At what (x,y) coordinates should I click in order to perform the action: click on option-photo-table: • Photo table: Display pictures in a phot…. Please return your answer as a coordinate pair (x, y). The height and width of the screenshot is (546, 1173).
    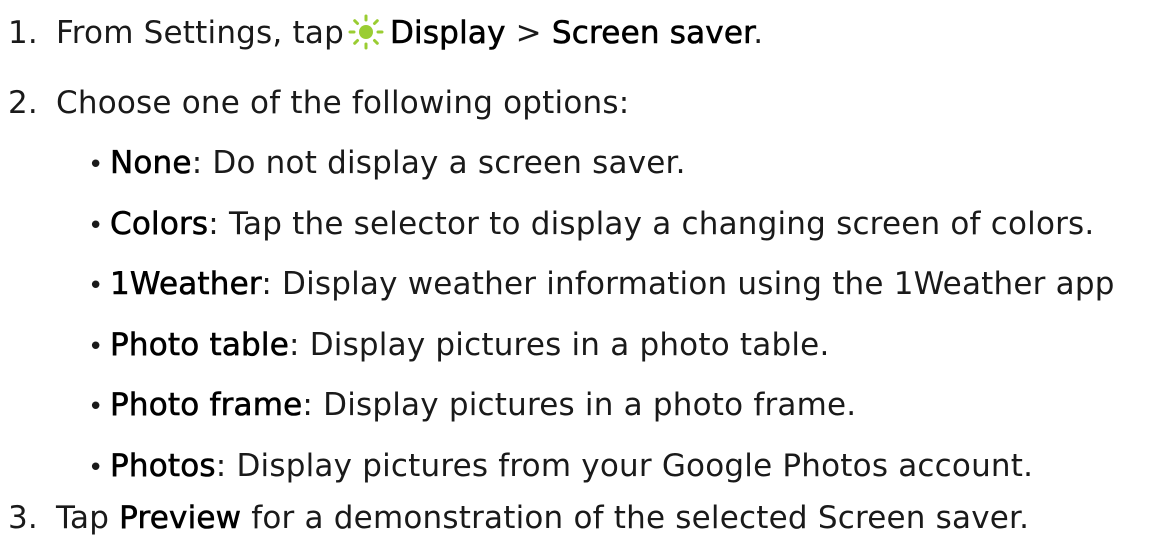
    Looking at the image, I should click on (459, 346).